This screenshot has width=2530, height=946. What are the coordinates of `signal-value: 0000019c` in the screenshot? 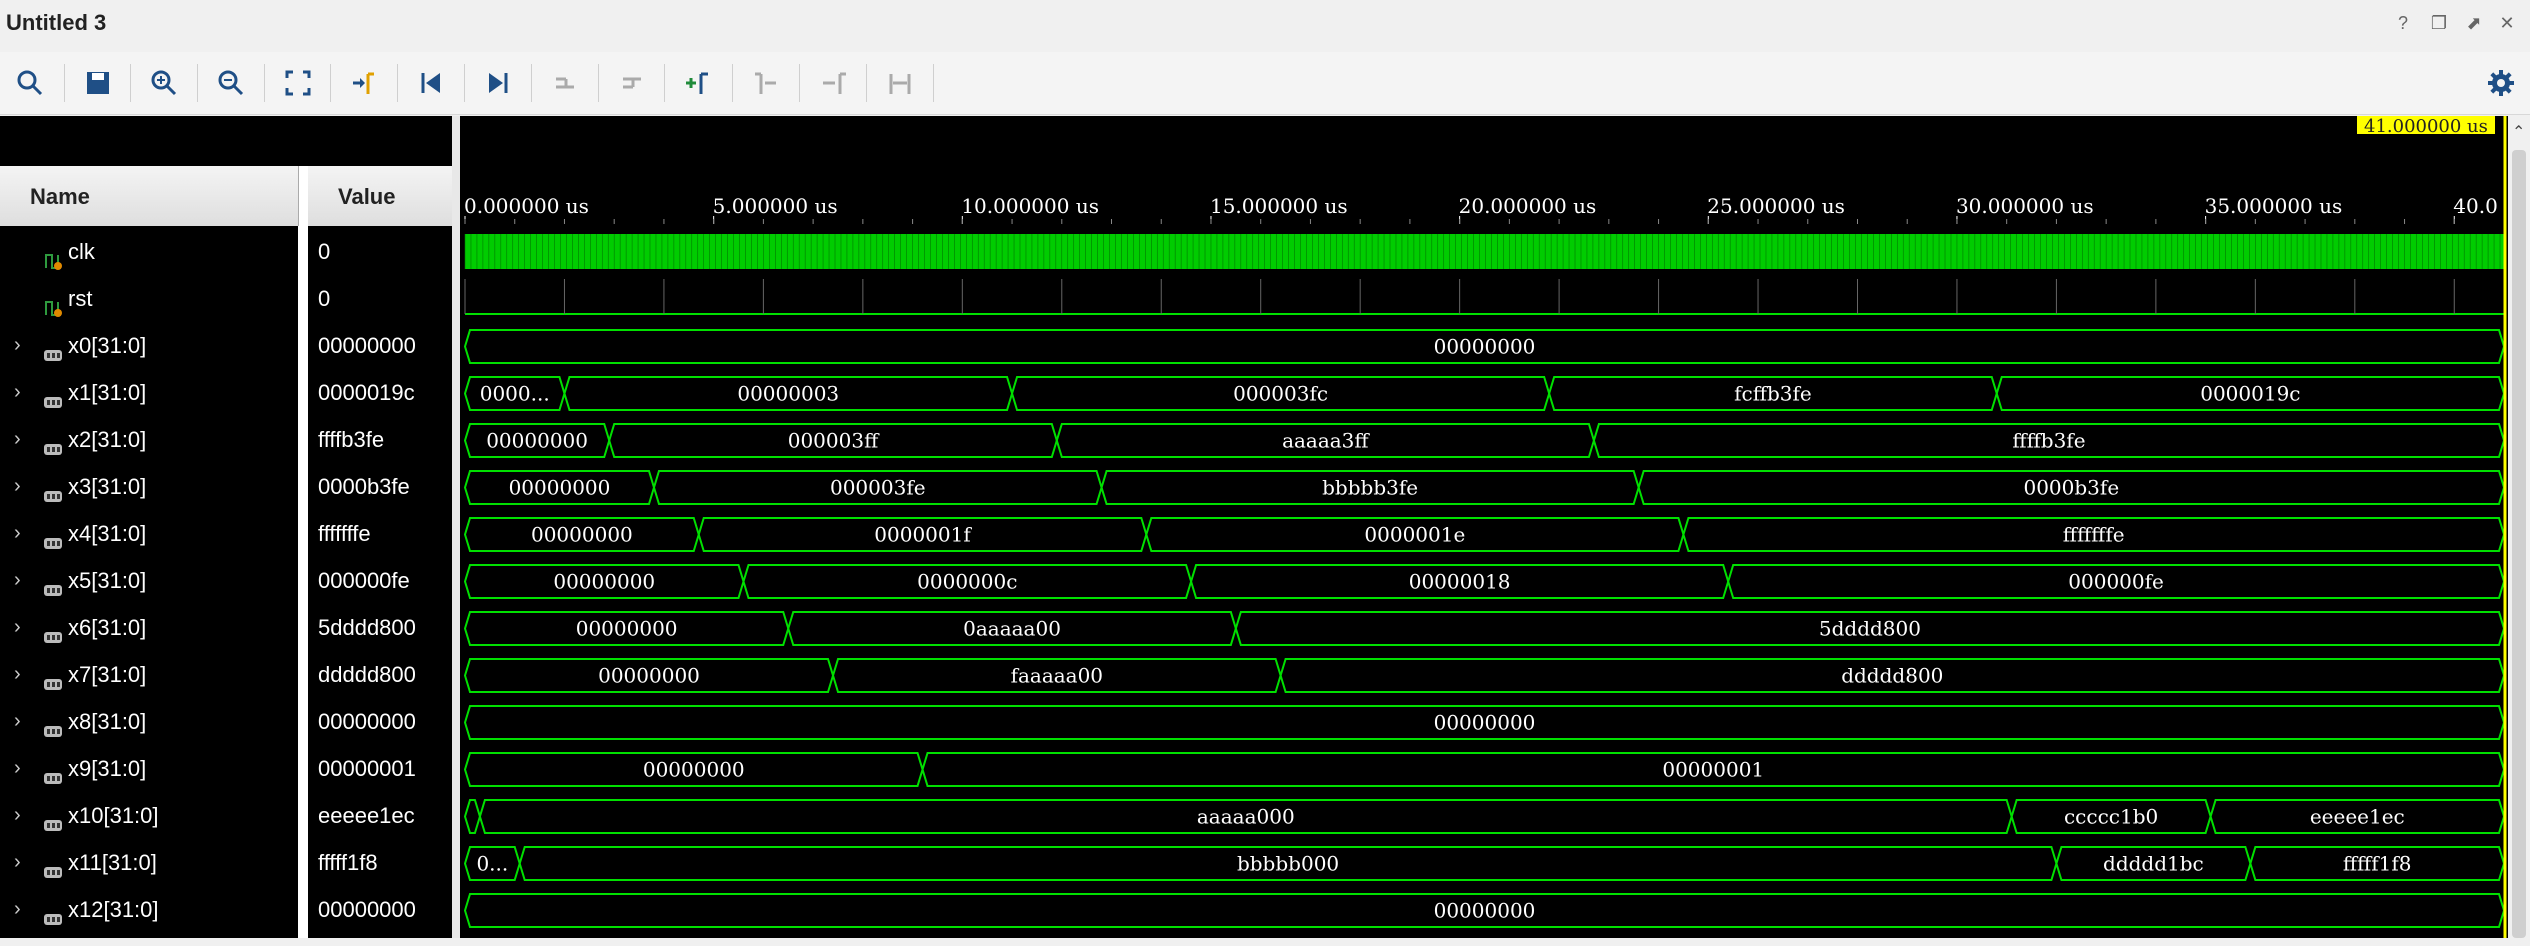 It's located at (366, 392).